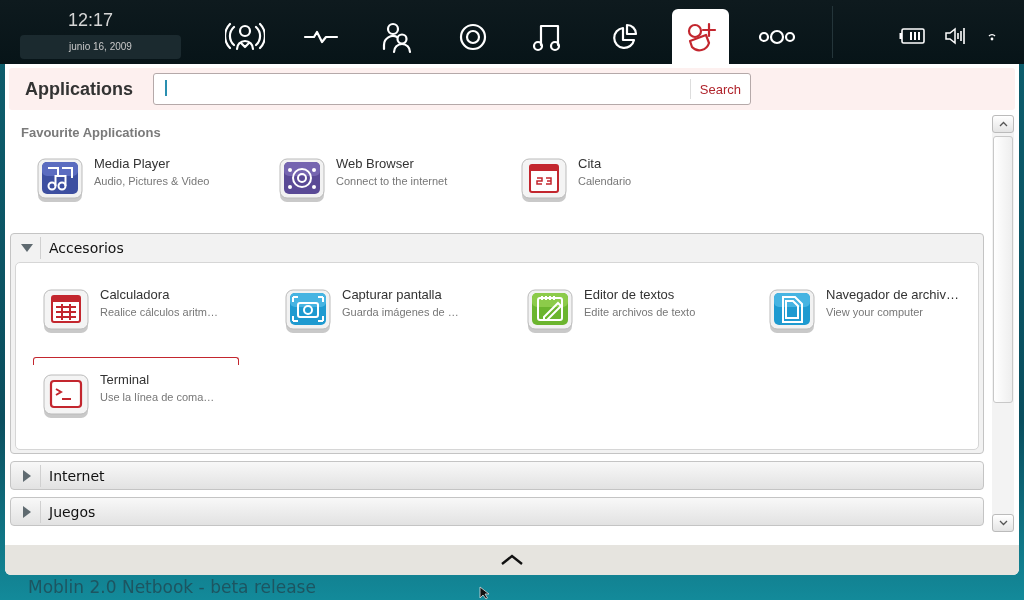 The height and width of the screenshot is (600, 1024). Describe the element at coordinates (91, 20) in the screenshot. I see `clock-time: 12:17` at that location.